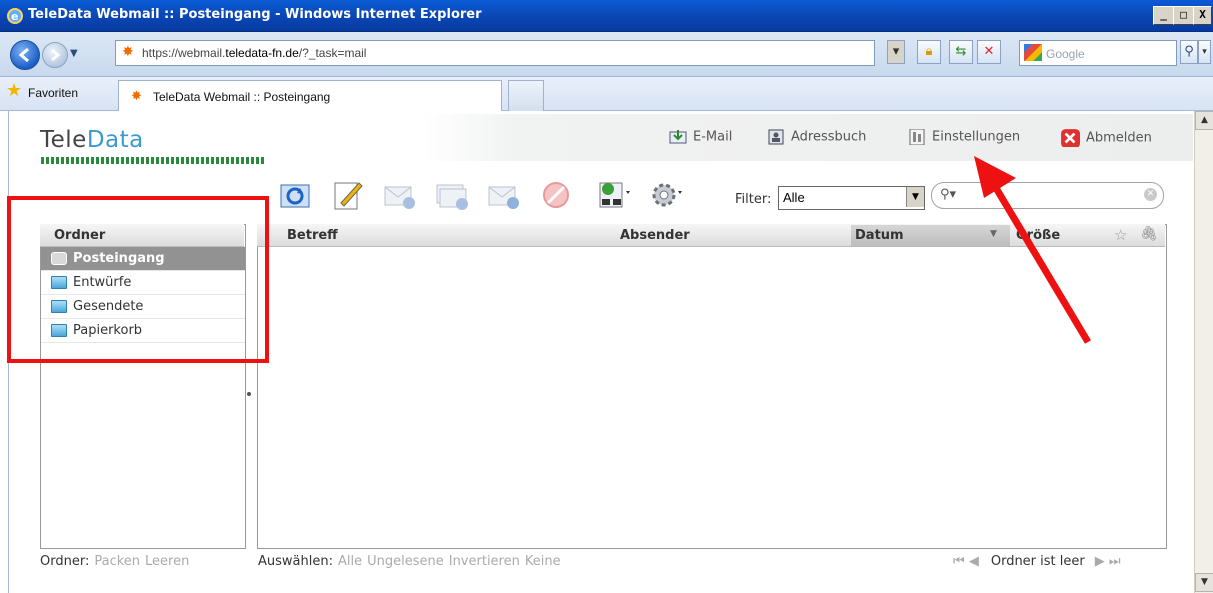 Image resolution: width=1213 pixels, height=593 pixels. What do you see at coordinates (1204, 582) in the screenshot?
I see `scroll-down-icon: ▼` at bounding box center [1204, 582].